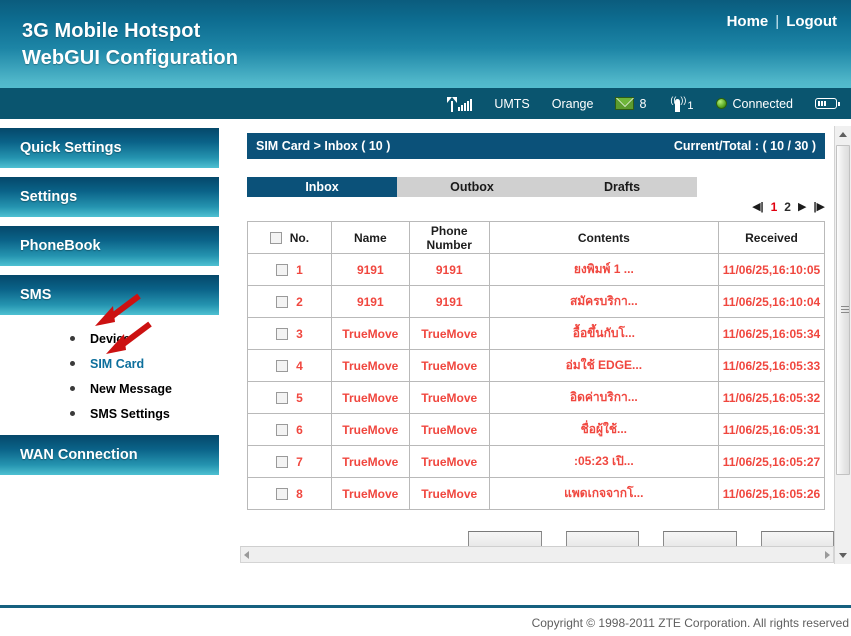 The width and height of the screenshot is (851, 636). I want to click on sidebar-item-phonebook: PhoneBook, so click(109, 246).